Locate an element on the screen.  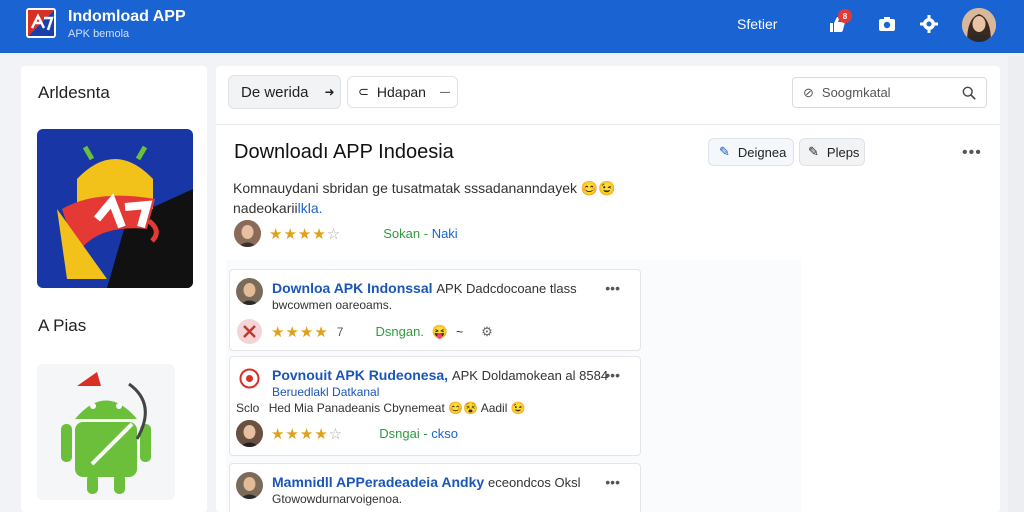
card-subtitle: Gtowowdurnarvoigenoa. is located at coordinates (337, 499).